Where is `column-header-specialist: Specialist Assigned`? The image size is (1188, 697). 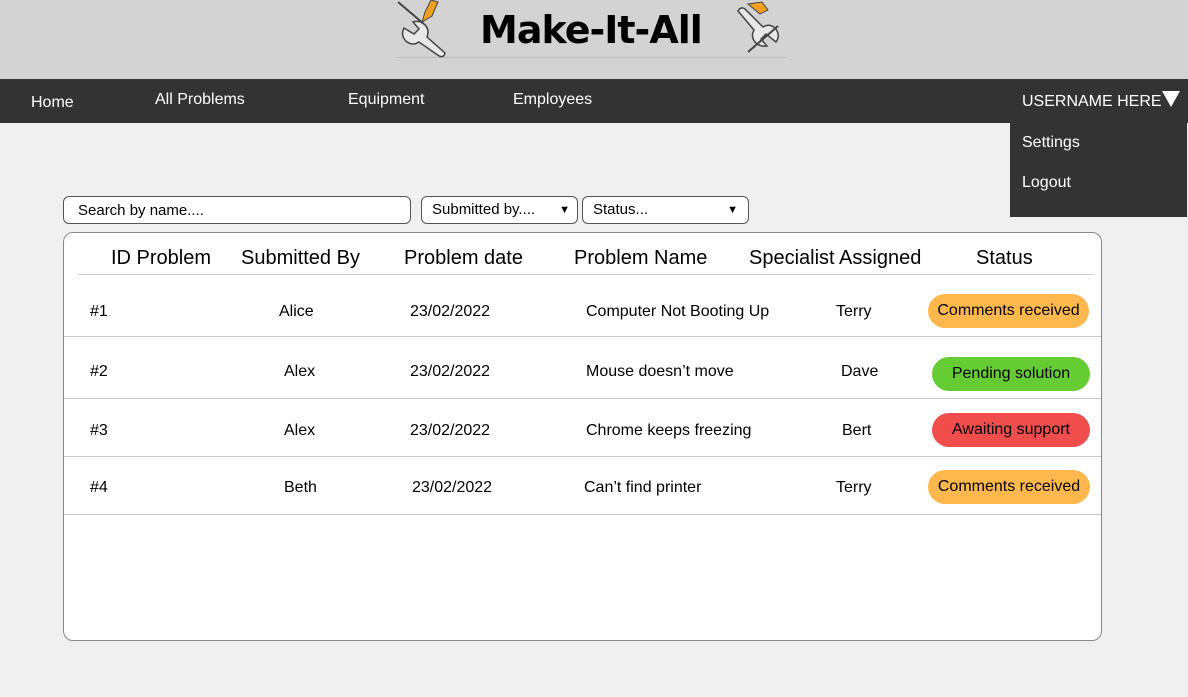
column-header-specialist: Specialist Assigned is located at coordinates (835, 258).